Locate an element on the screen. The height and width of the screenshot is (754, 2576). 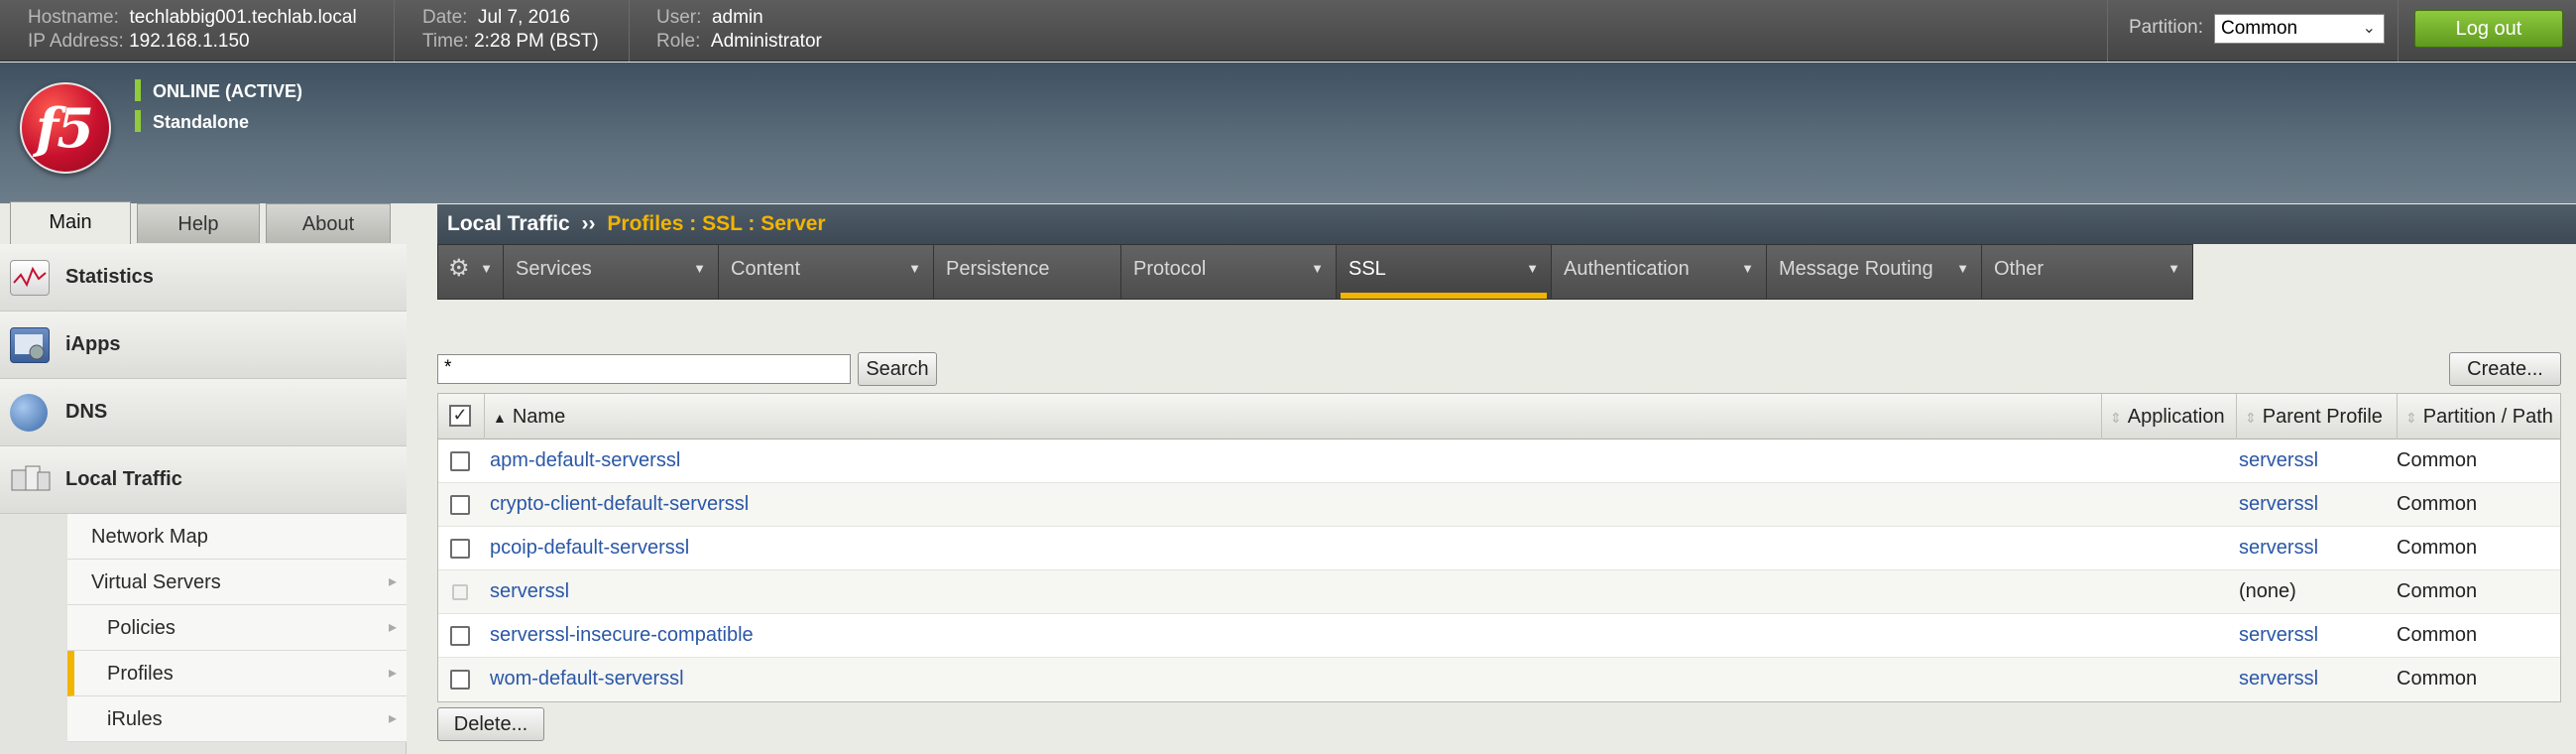
profile-name-link: apm-default-serverssl is located at coordinates (585, 460).